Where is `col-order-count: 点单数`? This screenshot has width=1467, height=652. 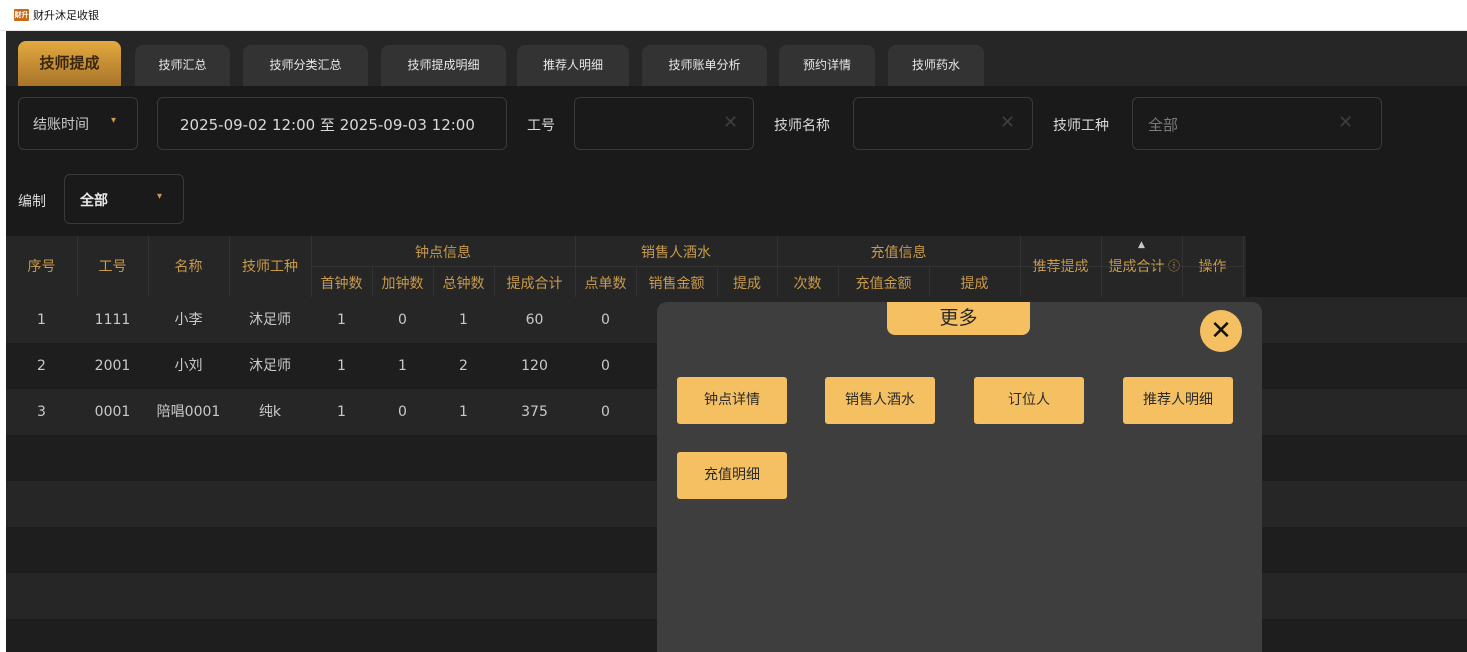
col-order-count: 点单数 is located at coordinates (605, 284).